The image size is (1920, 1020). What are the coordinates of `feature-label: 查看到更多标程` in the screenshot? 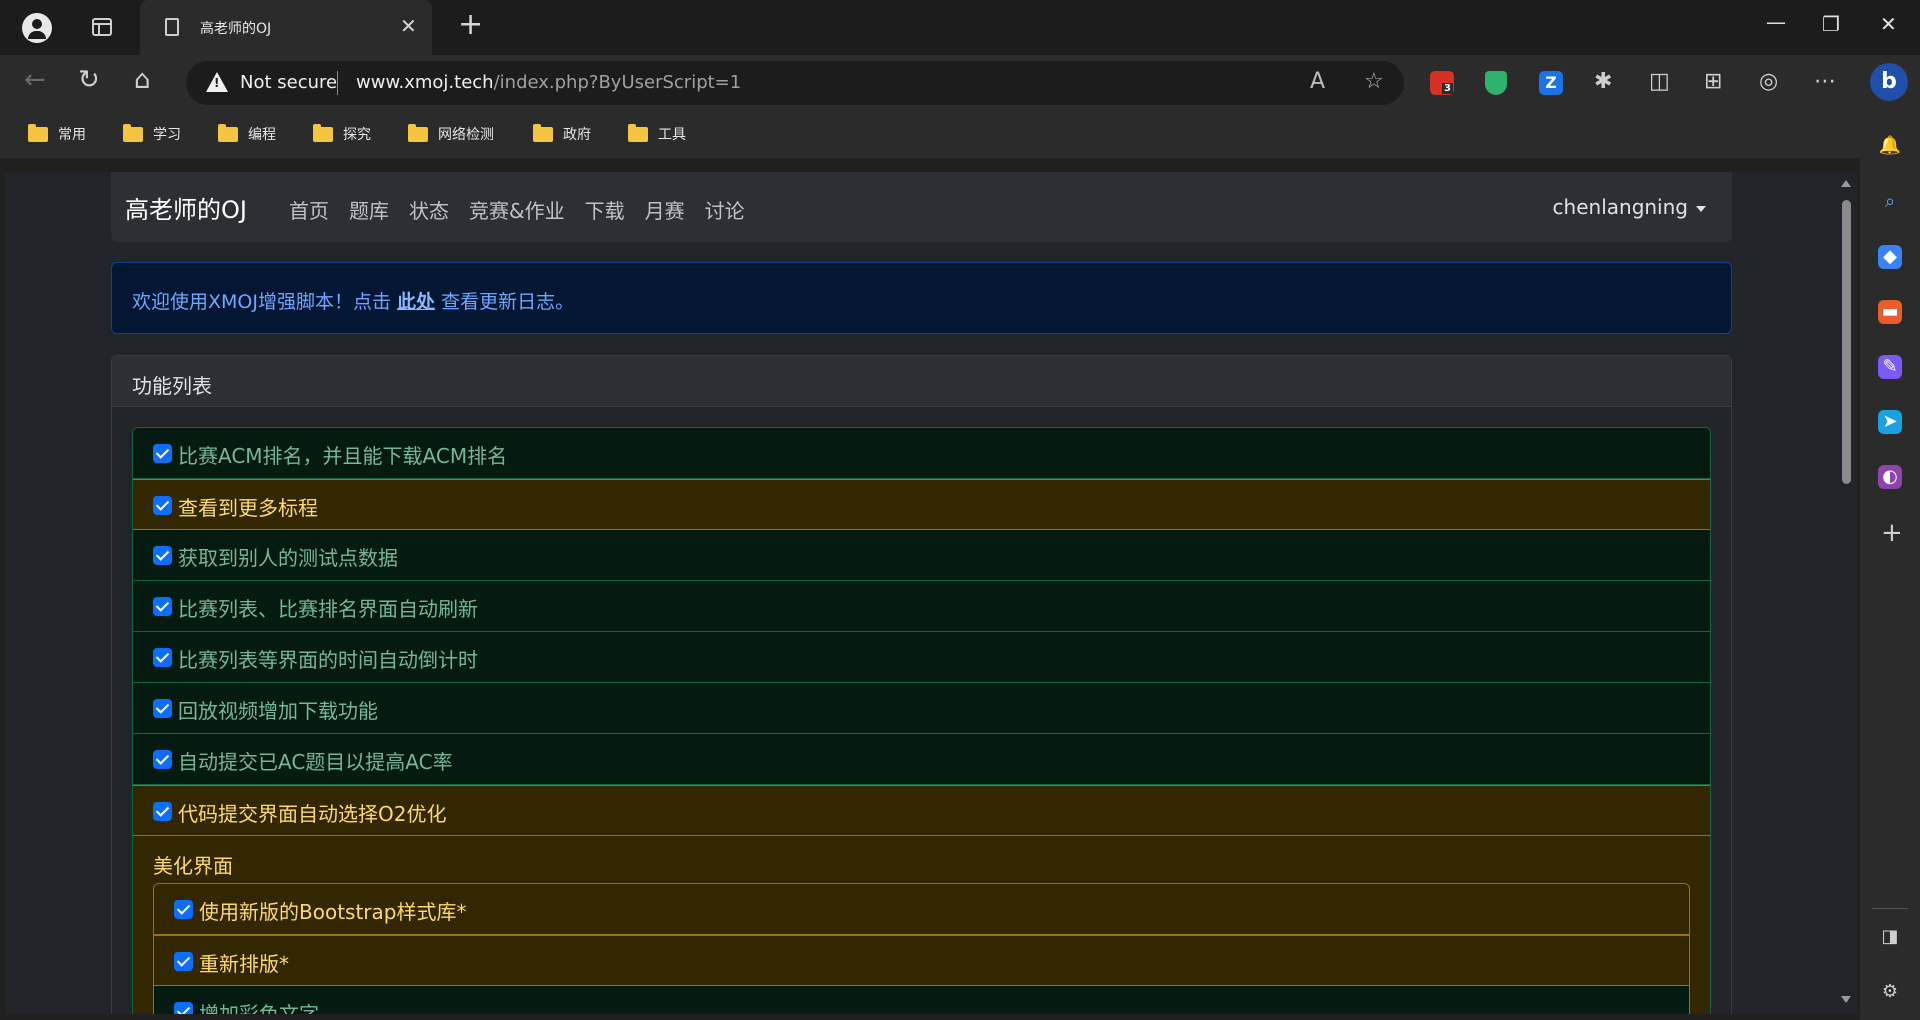 It's located at (248, 508).